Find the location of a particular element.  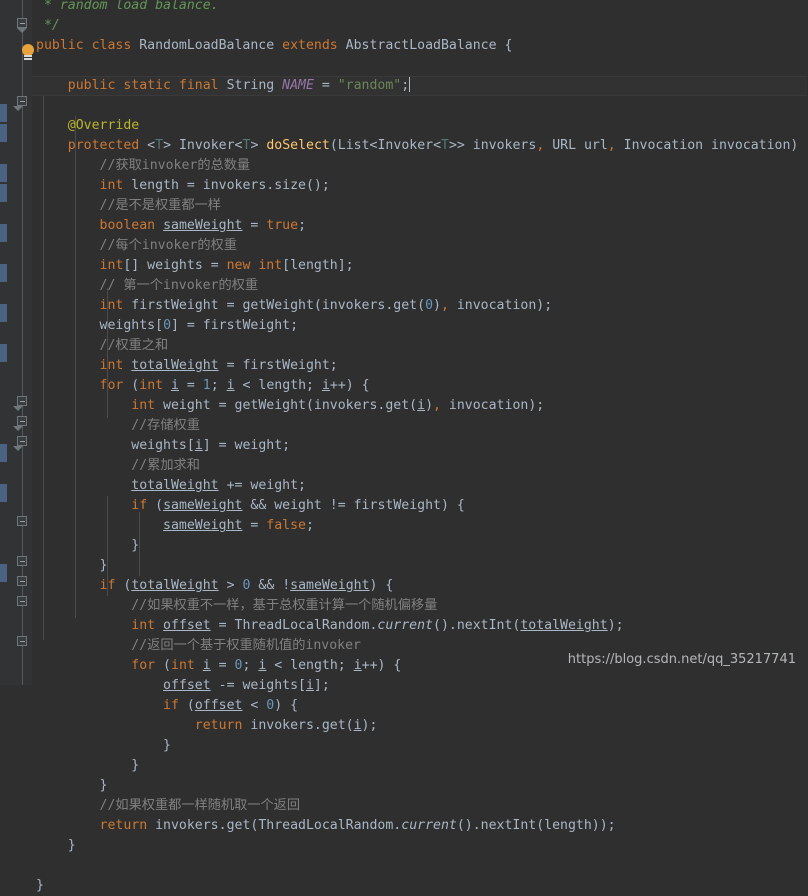

code-line: * random load balance. is located at coordinates (420, 8).